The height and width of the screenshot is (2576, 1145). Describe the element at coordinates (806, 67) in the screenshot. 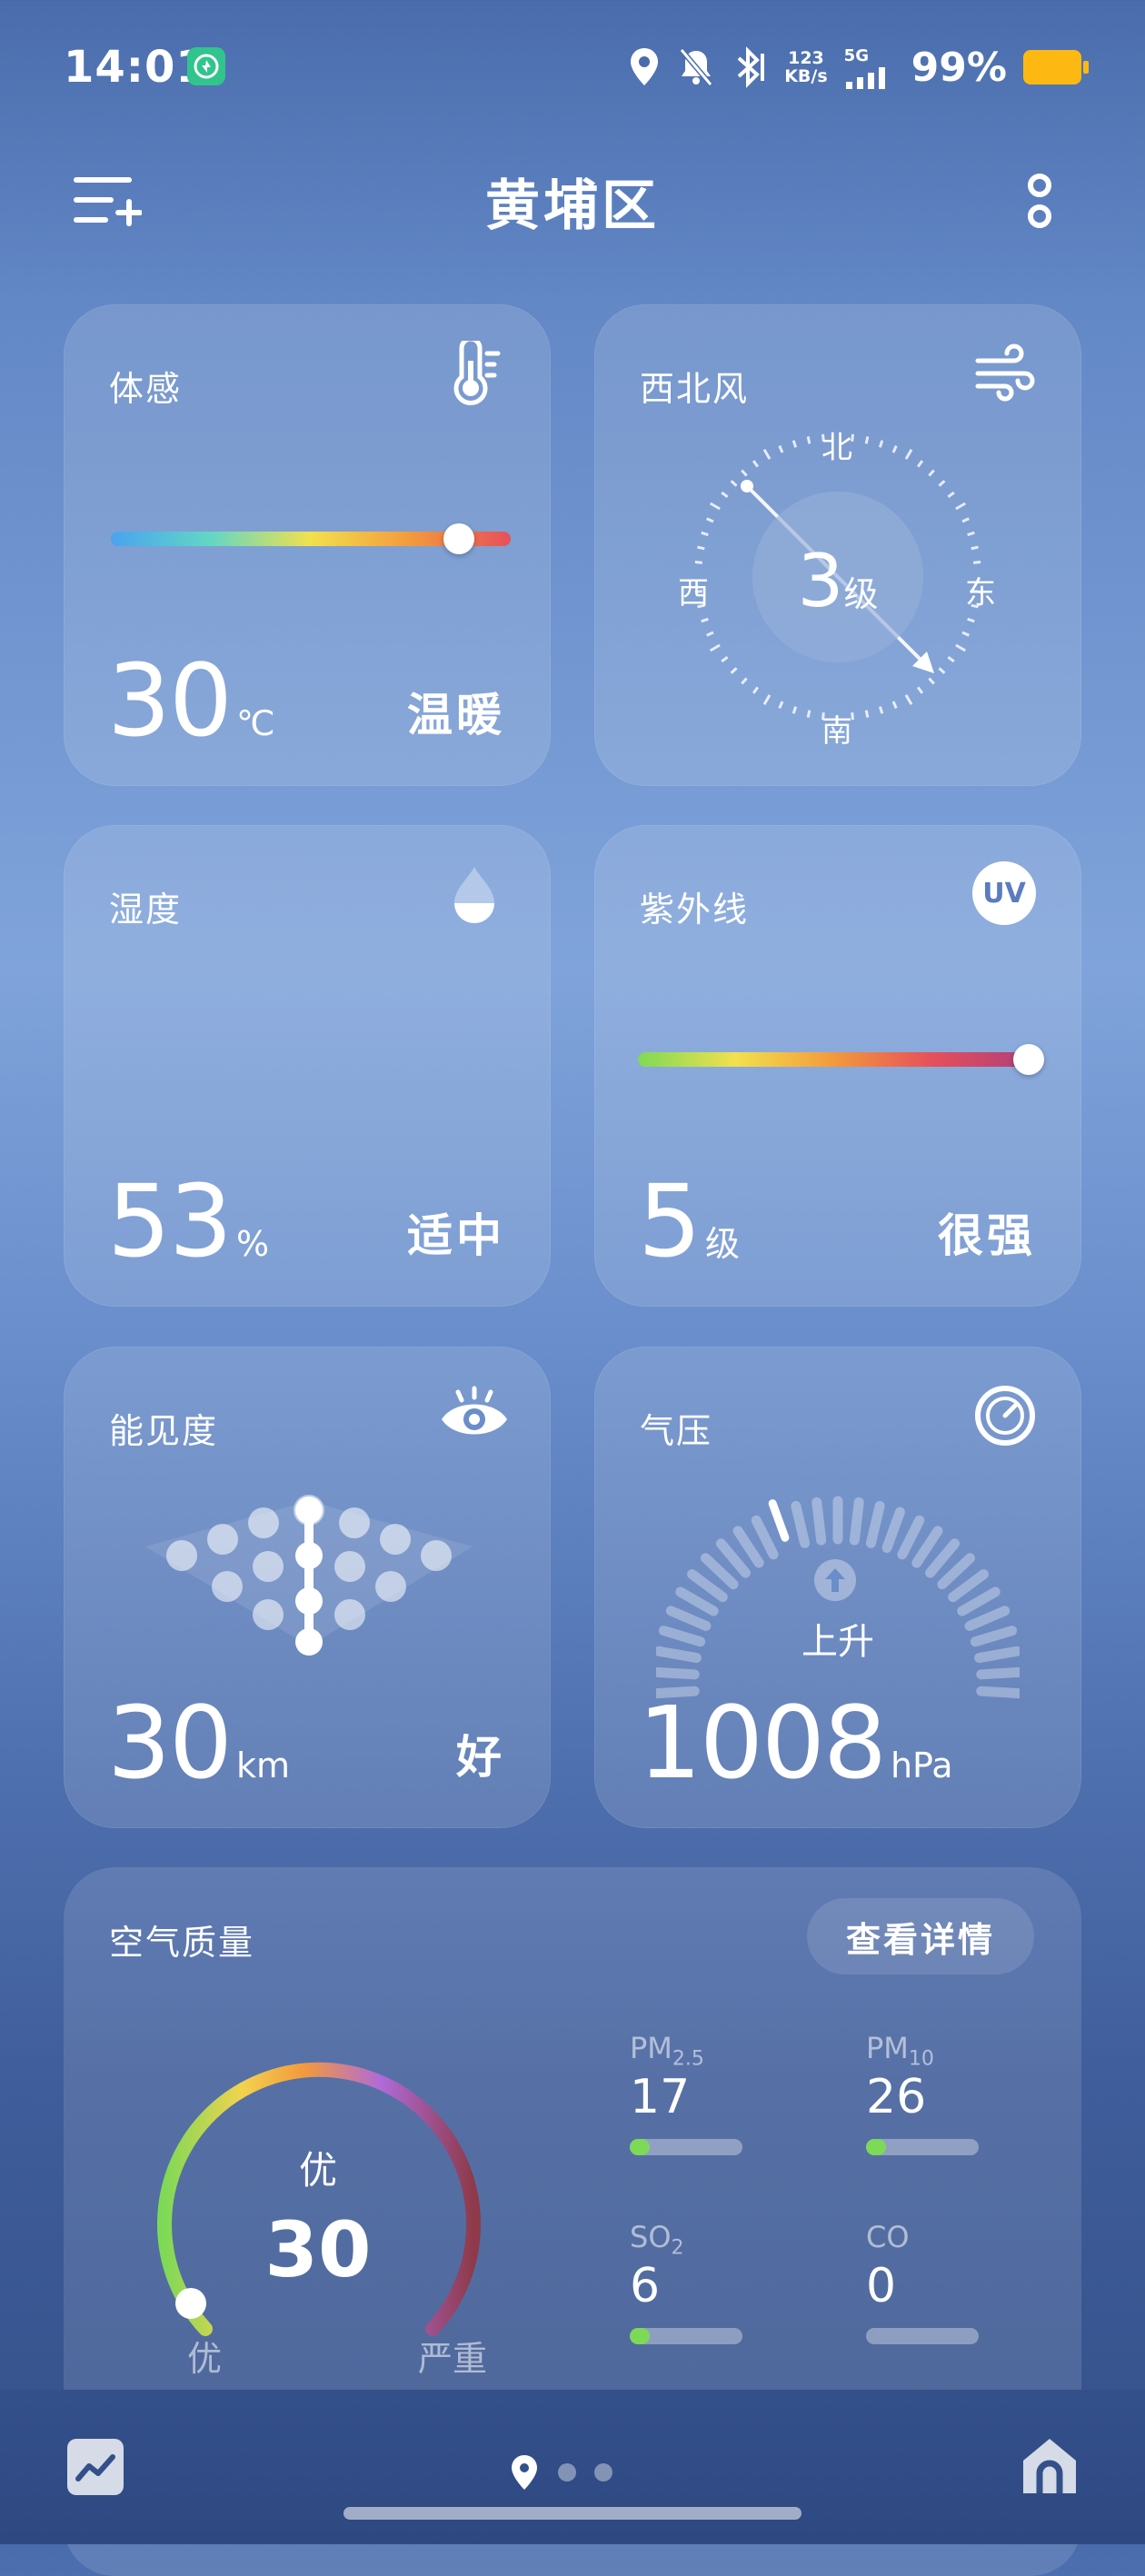

I see `net-speed: 123 KB/s` at that location.